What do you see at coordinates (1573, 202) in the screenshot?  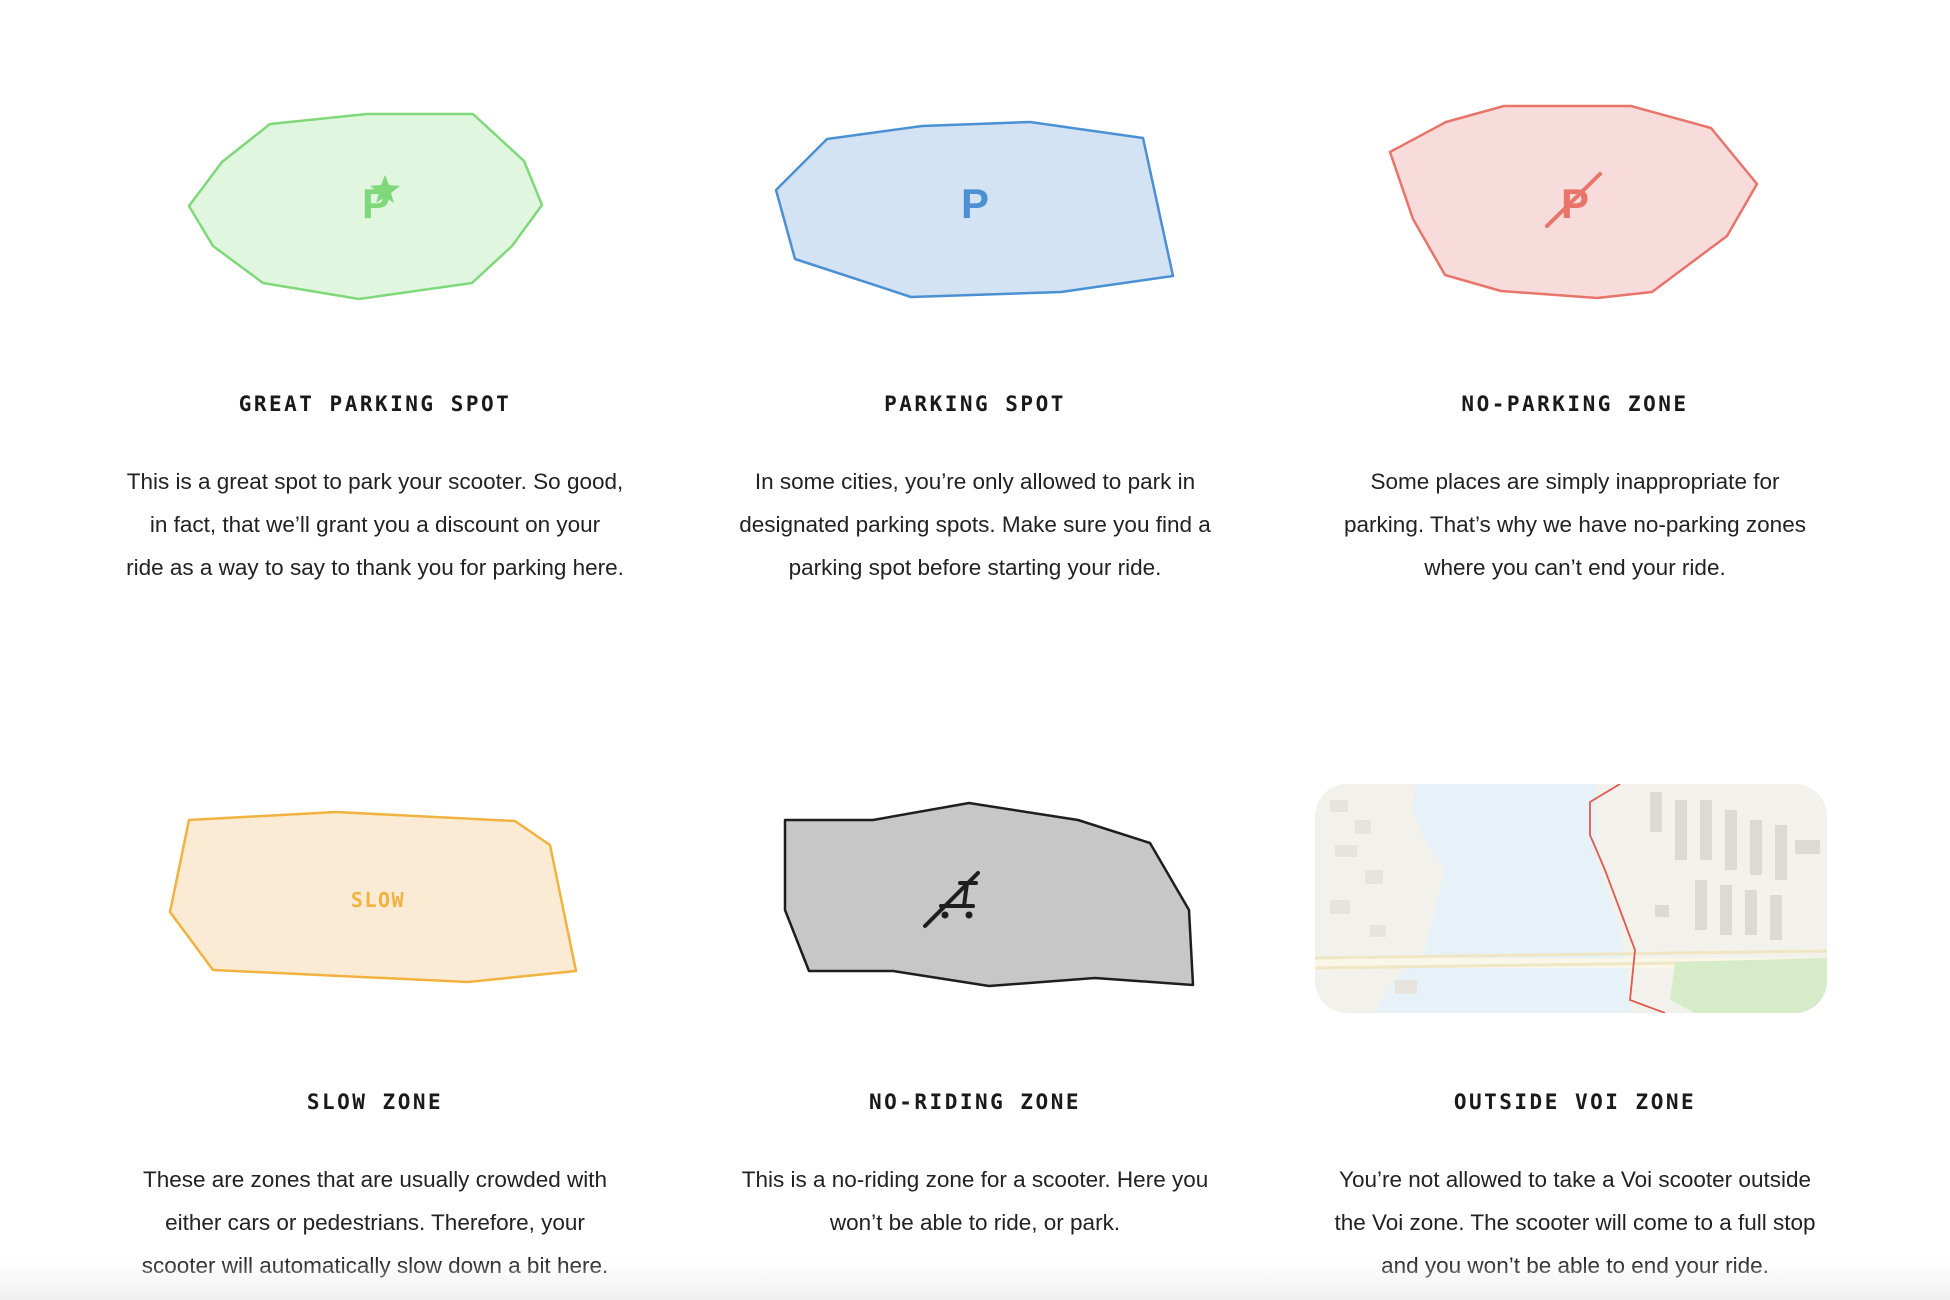 I see `no-parking-zone-shape: P` at bounding box center [1573, 202].